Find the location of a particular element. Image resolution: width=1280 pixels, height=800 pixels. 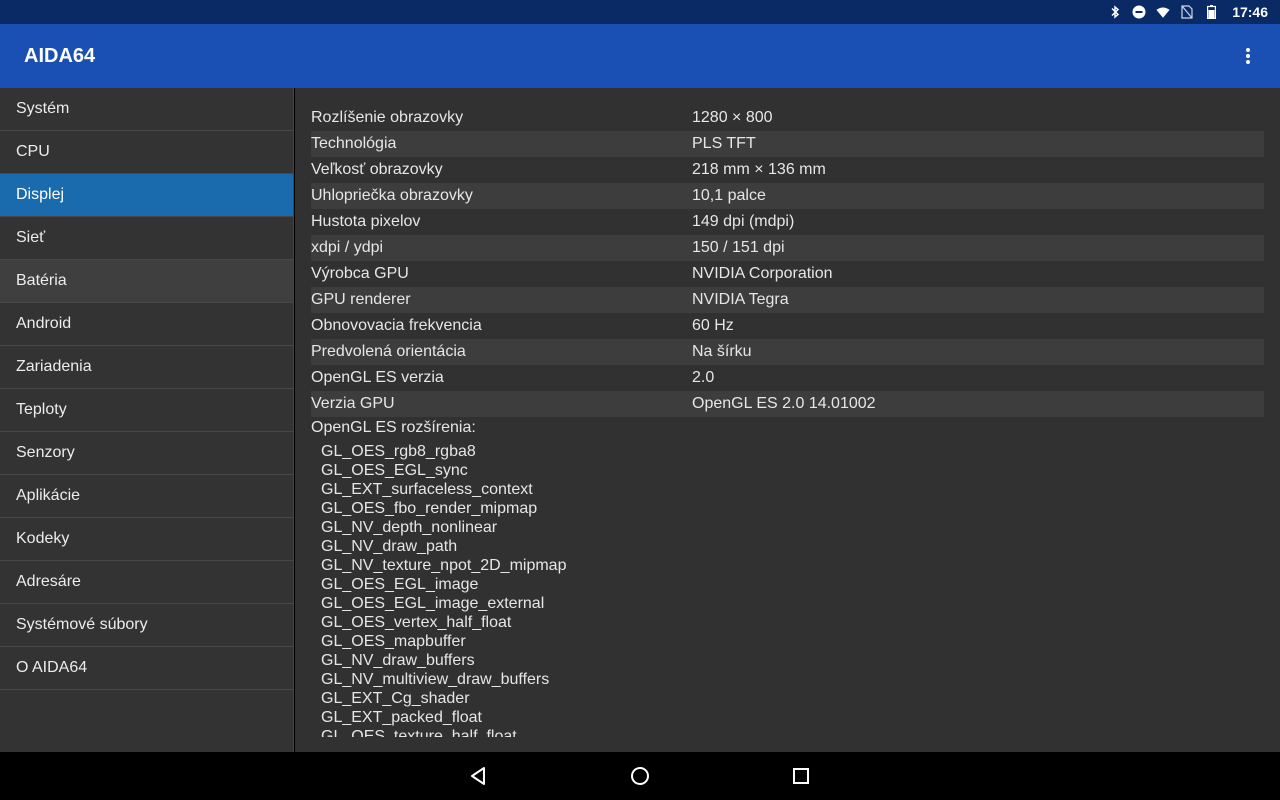

list-item: GL_OES_EGL_sync is located at coordinates (394, 470).